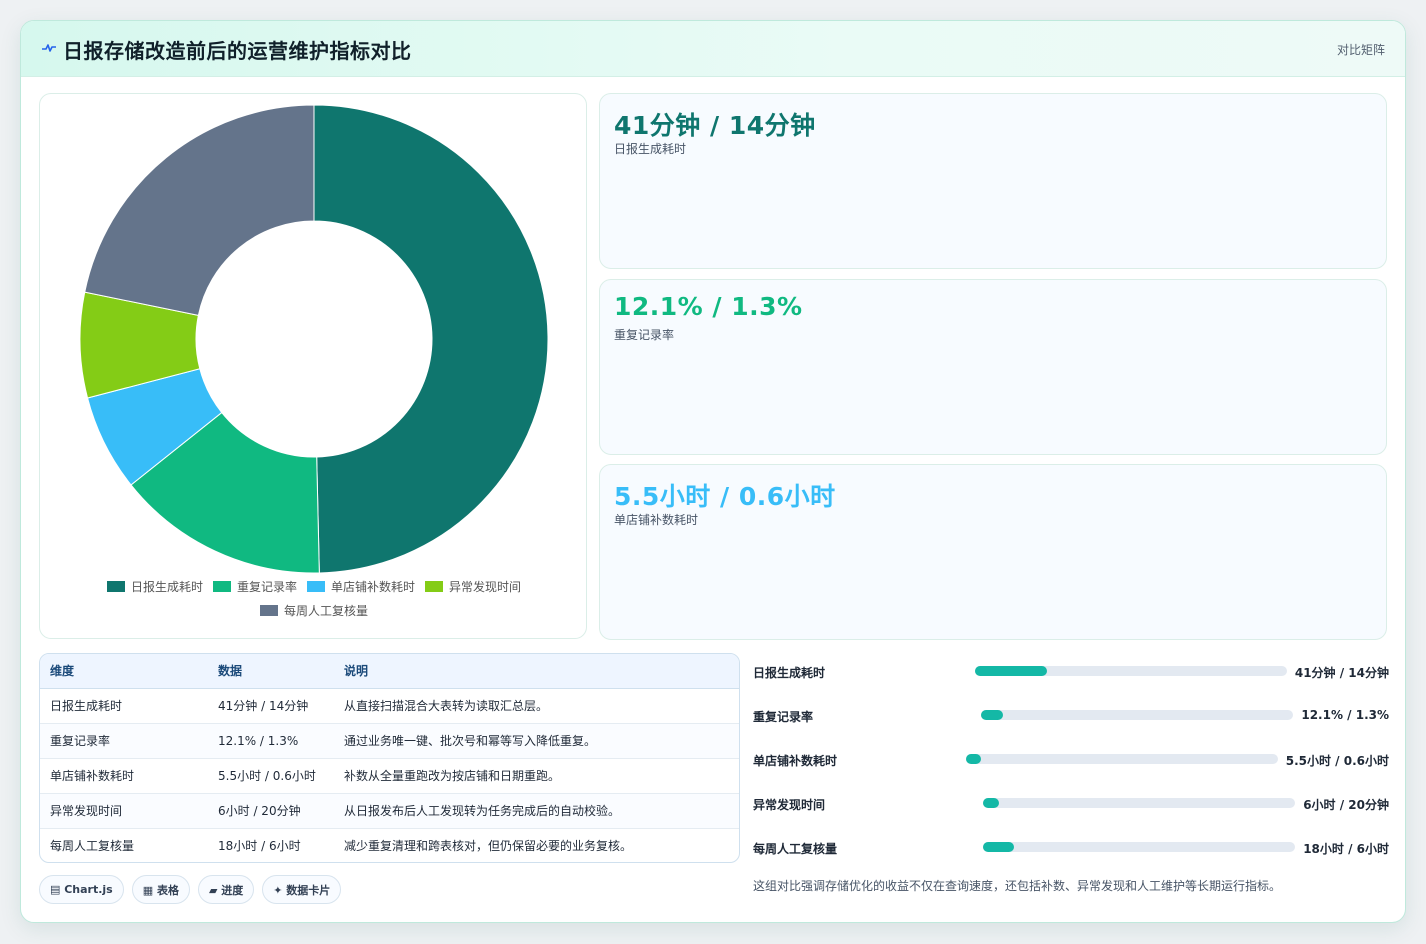 The height and width of the screenshot is (944, 1426). What do you see at coordinates (1346, 805) in the screenshot?
I see `progress-value: 6小时 / 20分钟` at bounding box center [1346, 805].